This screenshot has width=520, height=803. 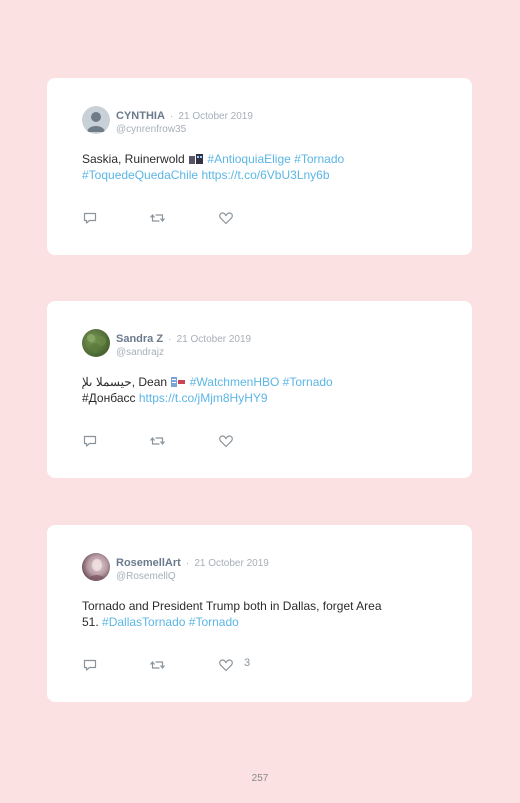 I want to click on tweet-text-prefix: Saskia, Ruinerwold, so click(x=133, y=159).